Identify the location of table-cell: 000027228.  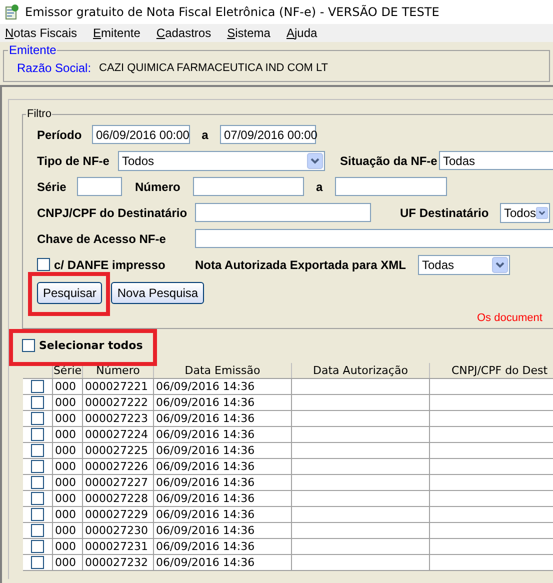
(118, 498).